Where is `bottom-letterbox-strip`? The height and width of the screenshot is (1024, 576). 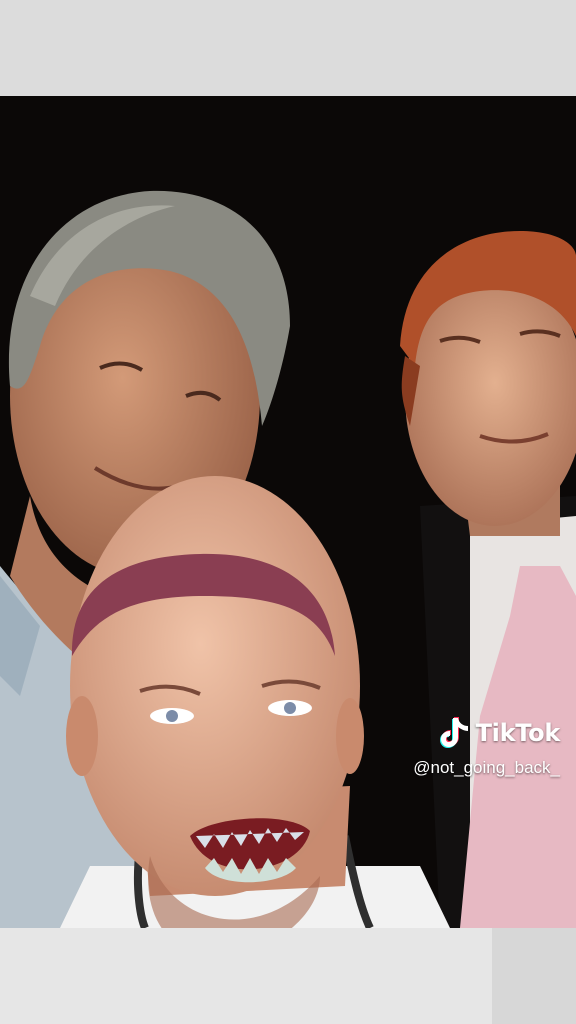 bottom-letterbox-strip is located at coordinates (288, 976).